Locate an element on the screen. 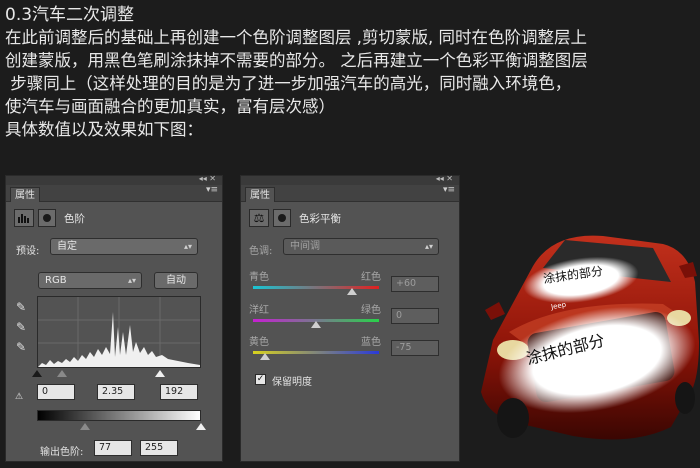 The image size is (700, 468). input-black-field: 0 is located at coordinates (56, 392).